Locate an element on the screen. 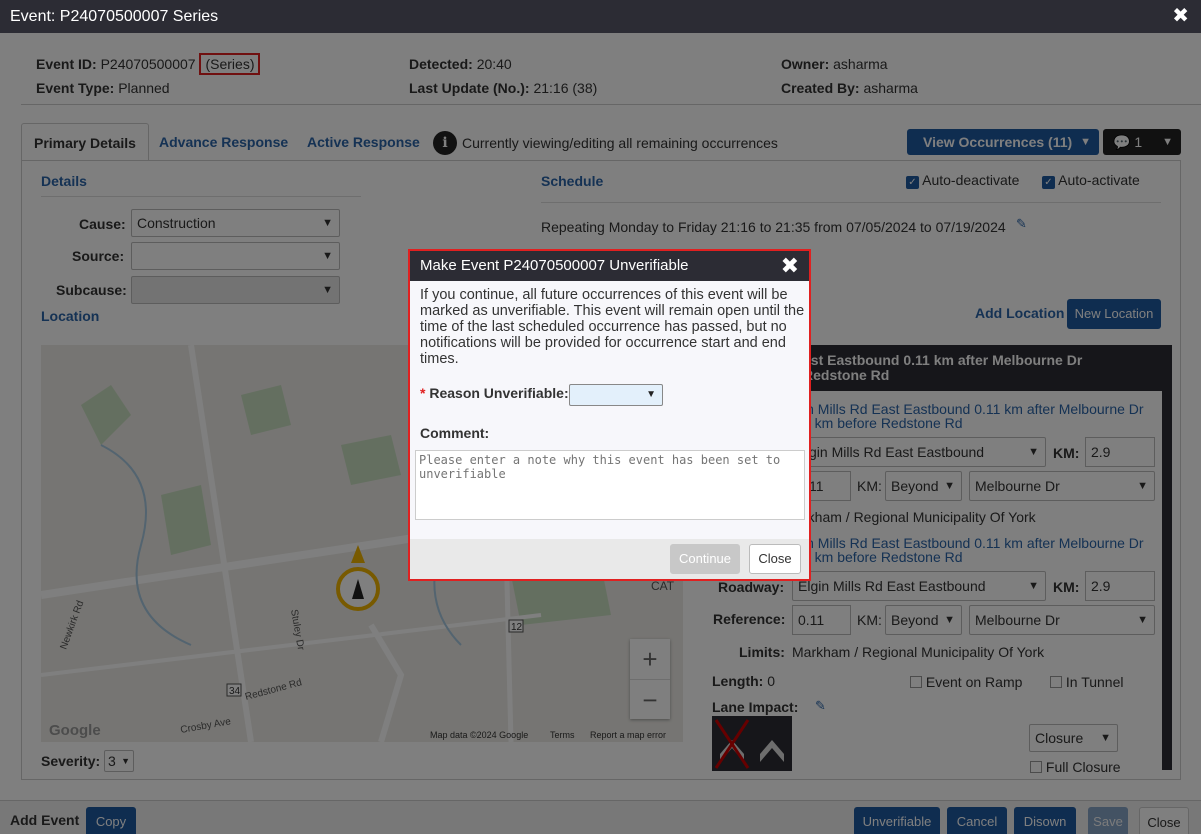 The image size is (1201, 834). dialog-title: Make Event P24070500007 Unverifiable is located at coordinates (554, 265).